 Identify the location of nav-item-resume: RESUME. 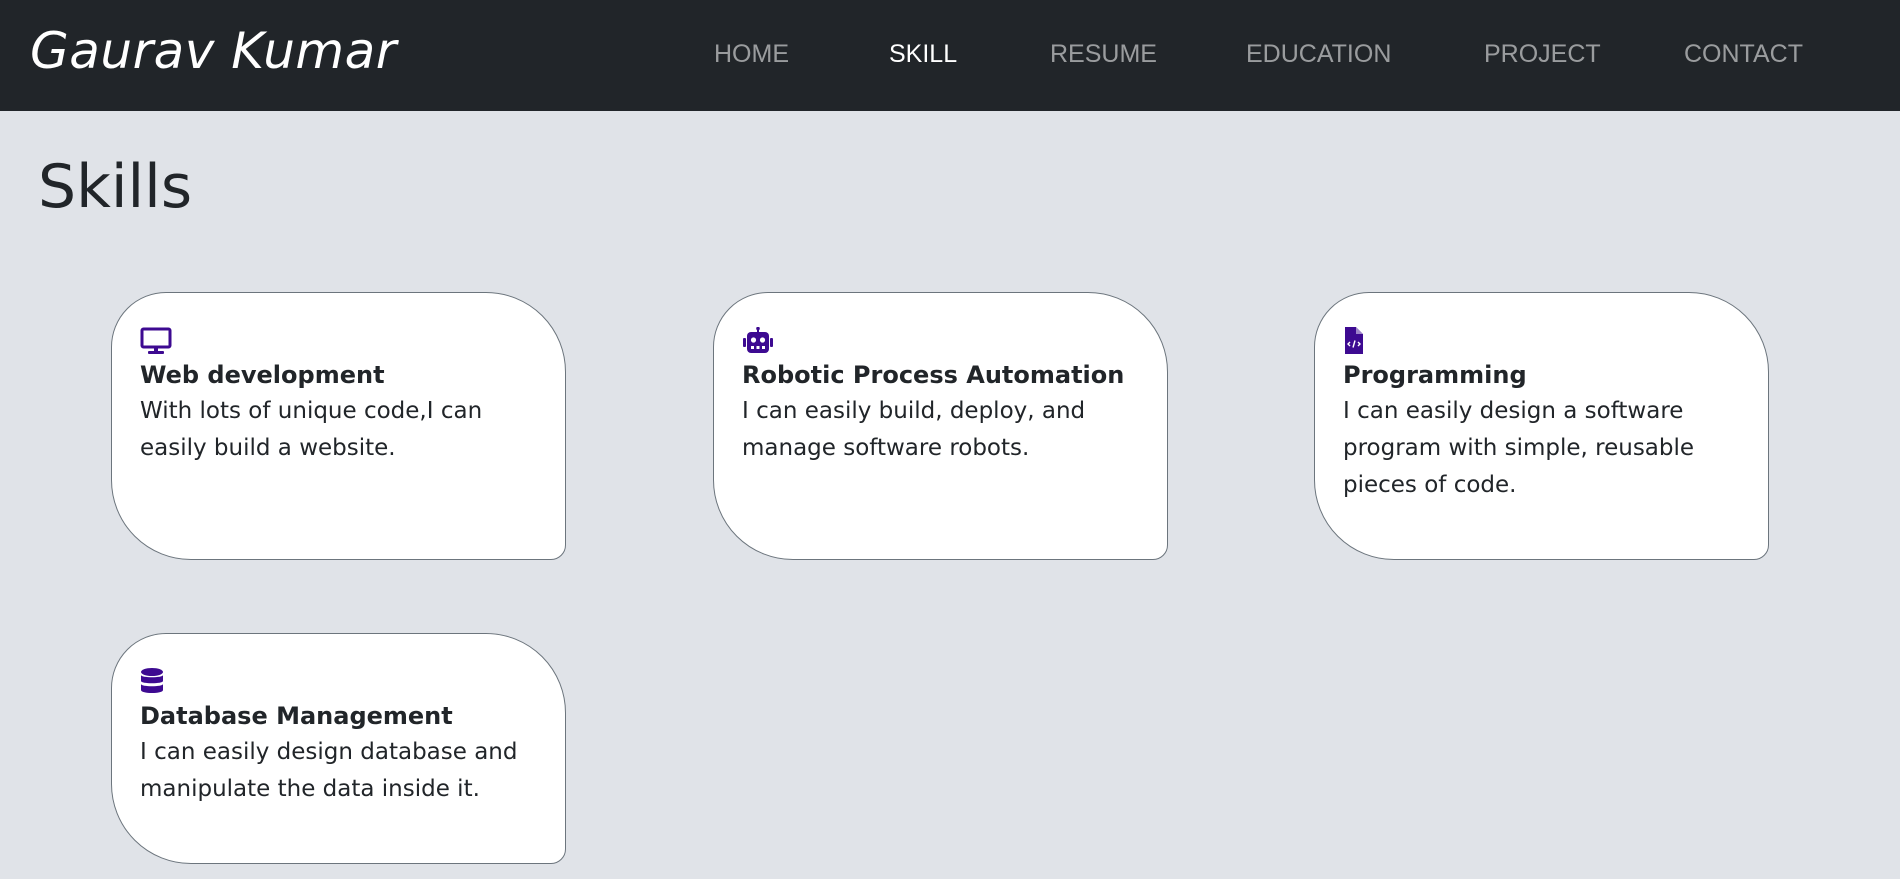
(1103, 54).